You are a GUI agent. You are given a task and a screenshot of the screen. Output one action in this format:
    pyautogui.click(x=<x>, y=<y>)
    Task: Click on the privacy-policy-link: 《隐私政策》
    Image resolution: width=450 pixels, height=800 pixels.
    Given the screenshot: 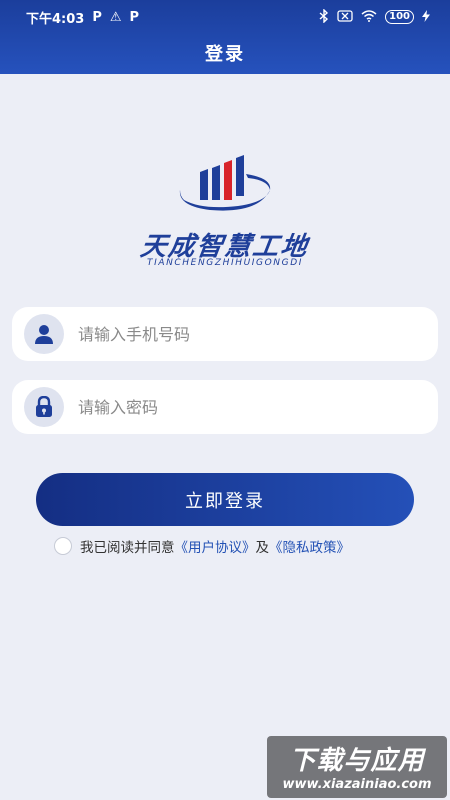 What is the action you would take?
    pyautogui.click(x=309, y=546)
    